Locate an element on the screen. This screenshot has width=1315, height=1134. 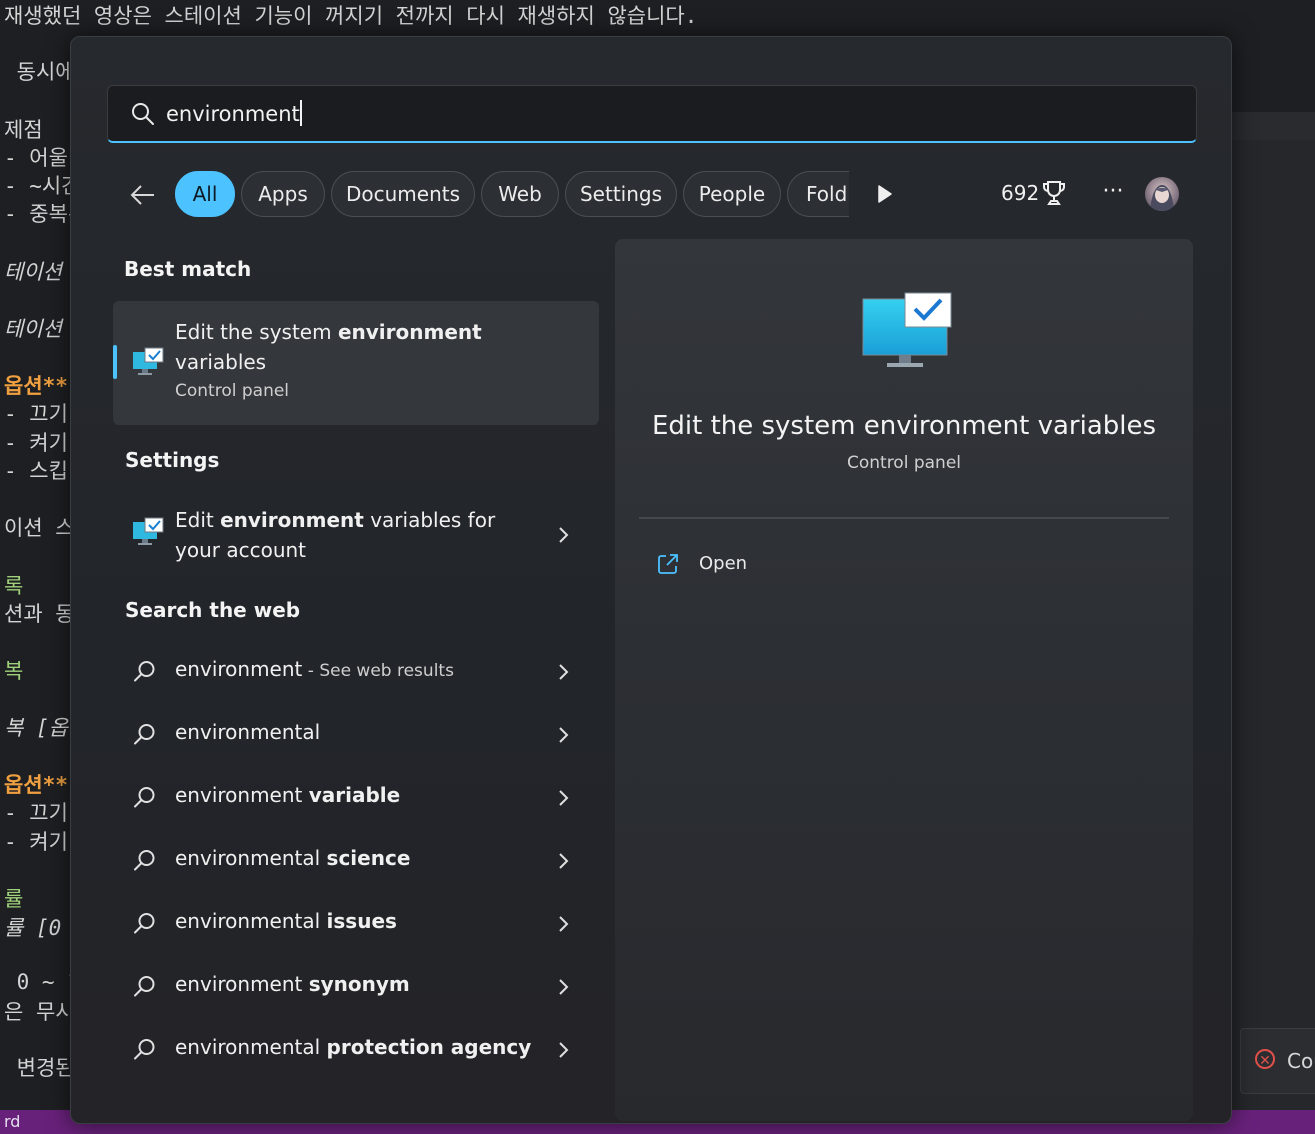
web-result-bold: synonym is located at coordinates (359, 984).